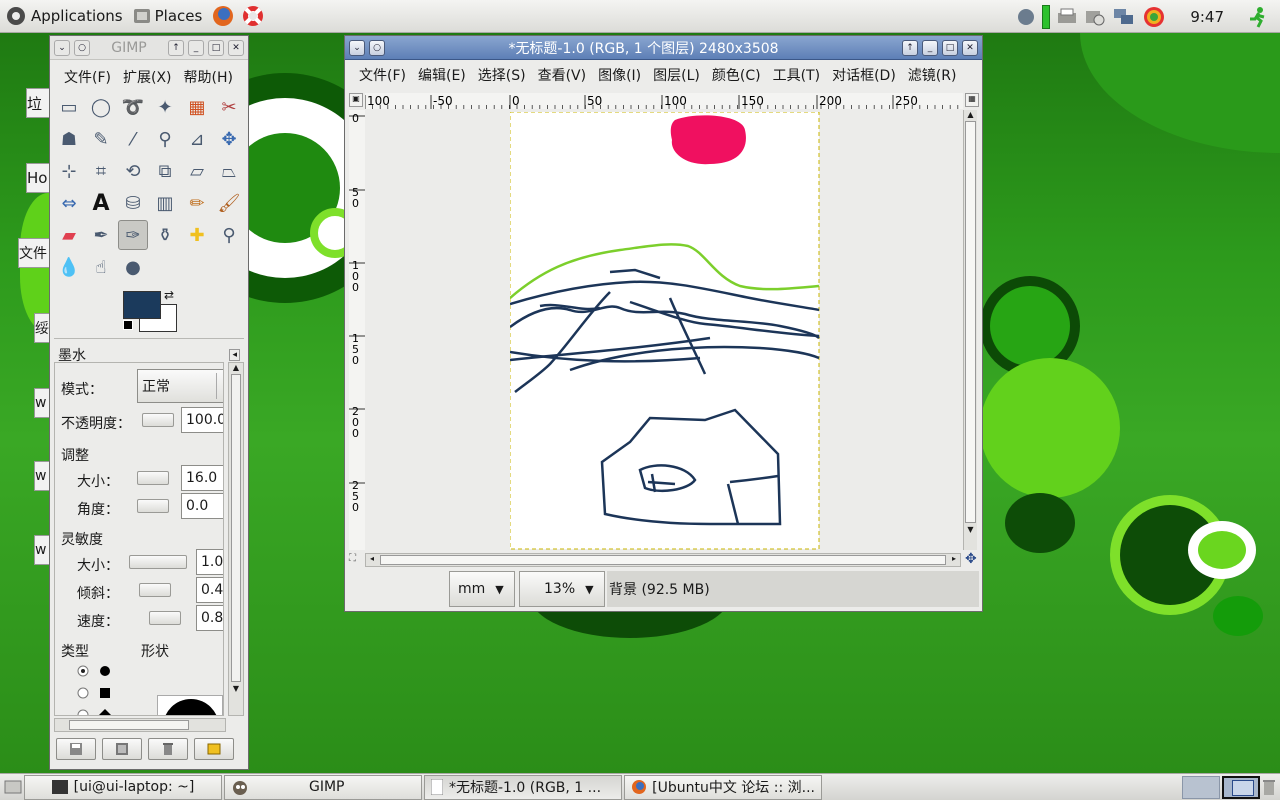 The height and width of the screenshot is (800, 1280). I want to click on size-slider, so click(153, 478).